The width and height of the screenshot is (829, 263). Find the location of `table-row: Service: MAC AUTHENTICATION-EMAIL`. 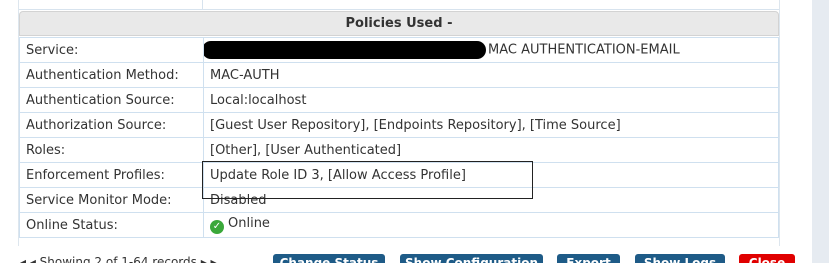

table-row: Service: MAC AUTHENTICATION-EMAIL is located at coordinates (399, 50).